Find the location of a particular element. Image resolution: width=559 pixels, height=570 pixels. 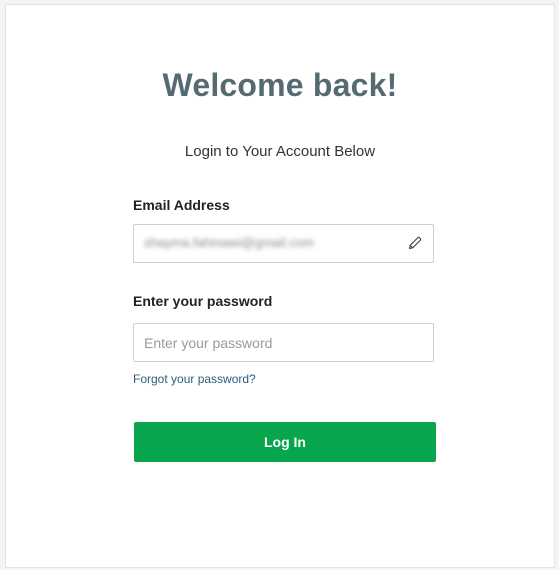

password-label: Enter your password is located at coordinates (203, 301).